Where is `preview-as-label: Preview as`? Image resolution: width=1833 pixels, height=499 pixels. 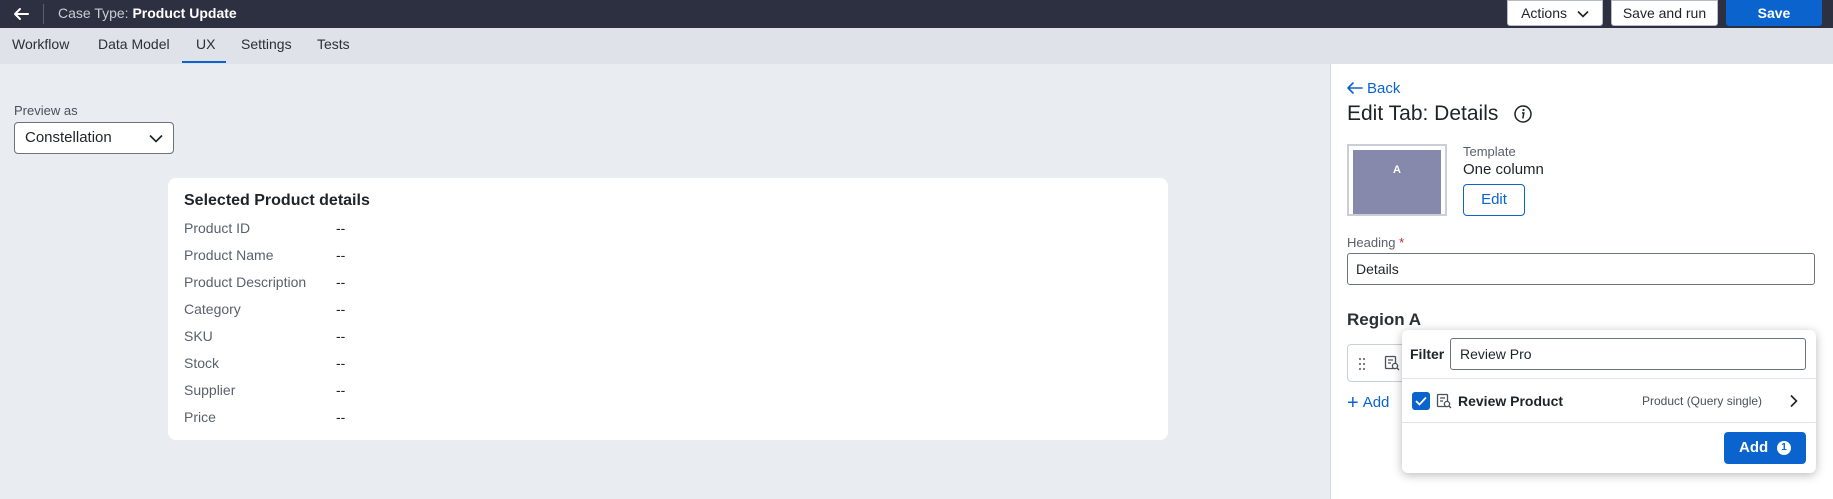 preview-as-label: Preview as is located at coordinates (46, 110).